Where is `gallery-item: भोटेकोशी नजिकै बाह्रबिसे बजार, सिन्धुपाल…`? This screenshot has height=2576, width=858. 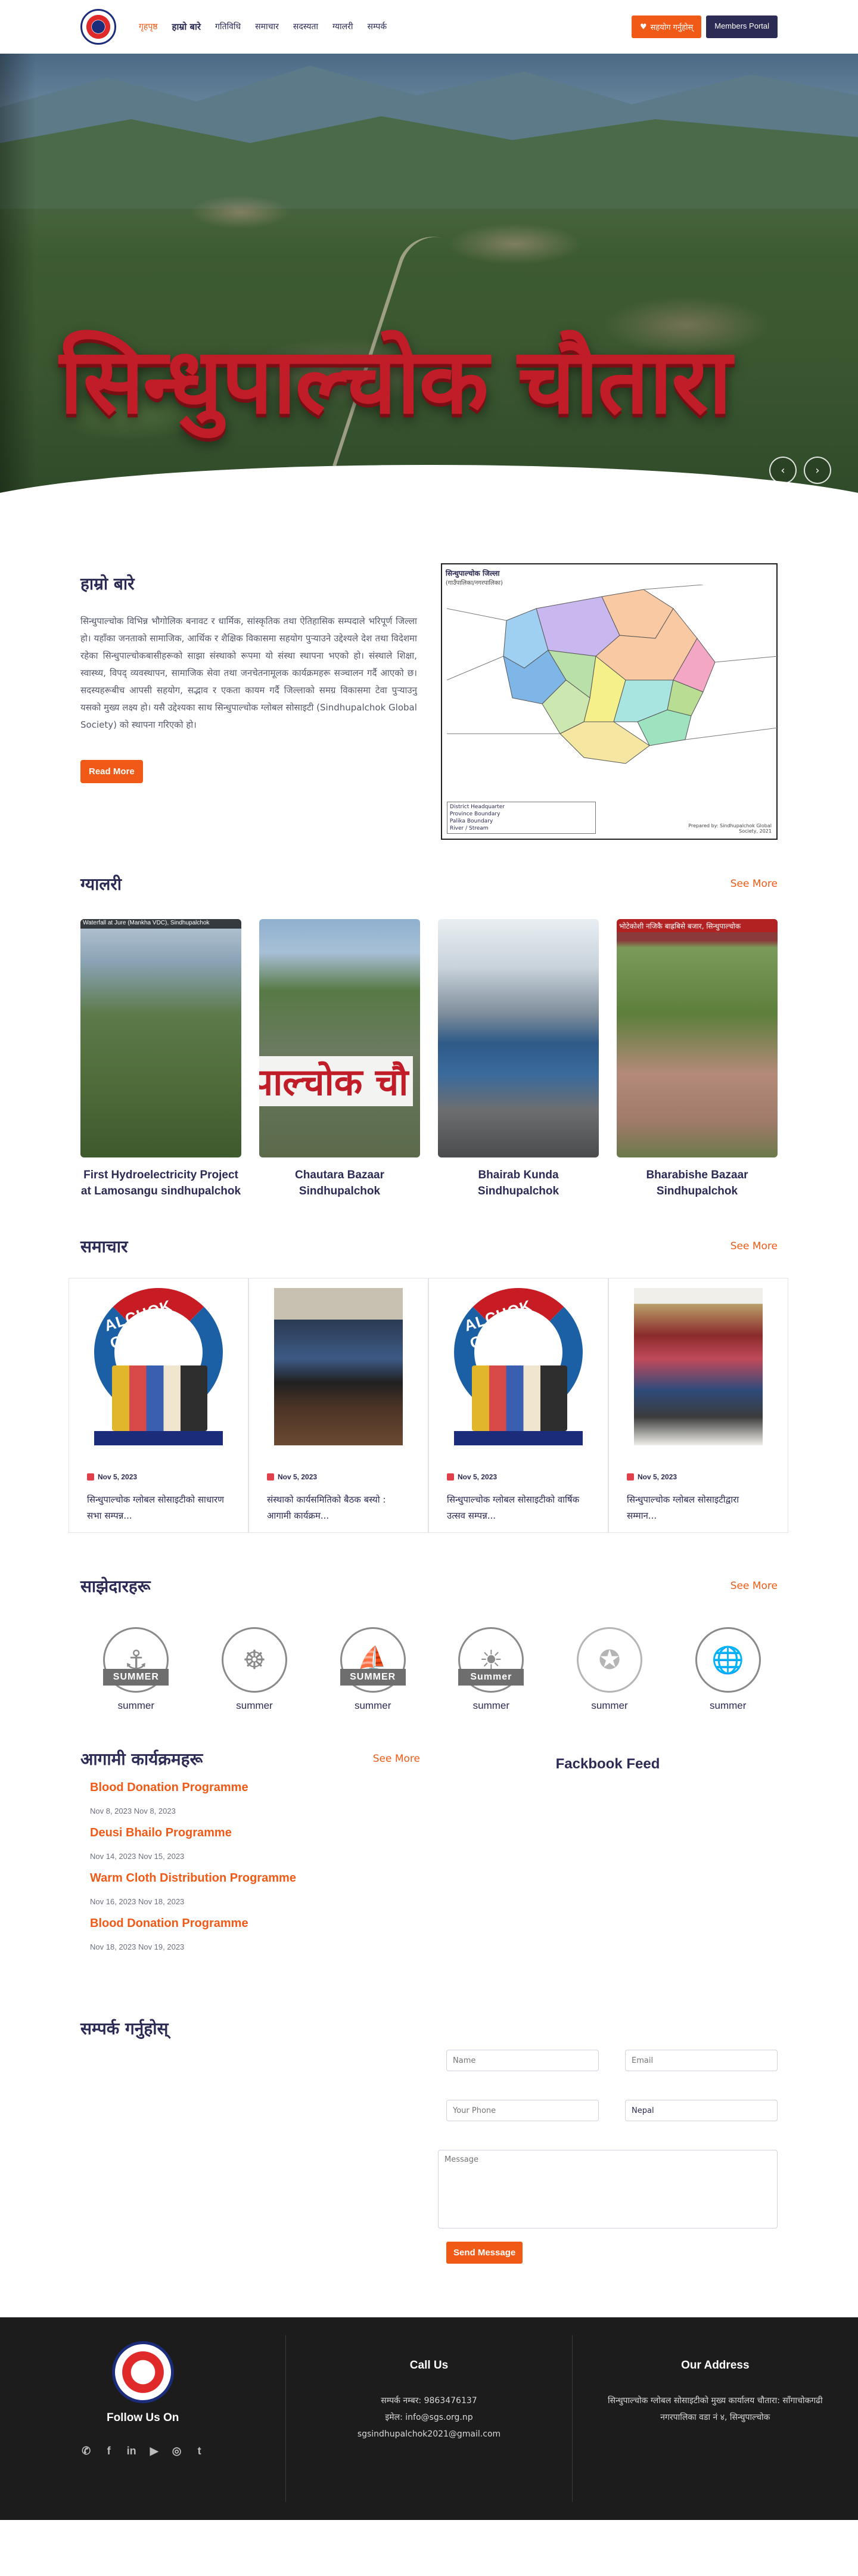 gallery-item: भोटेकोशी नजिकै बाह्रबिसे बजार, सिन्धुपाल… is located at coordinates (697, 1059).